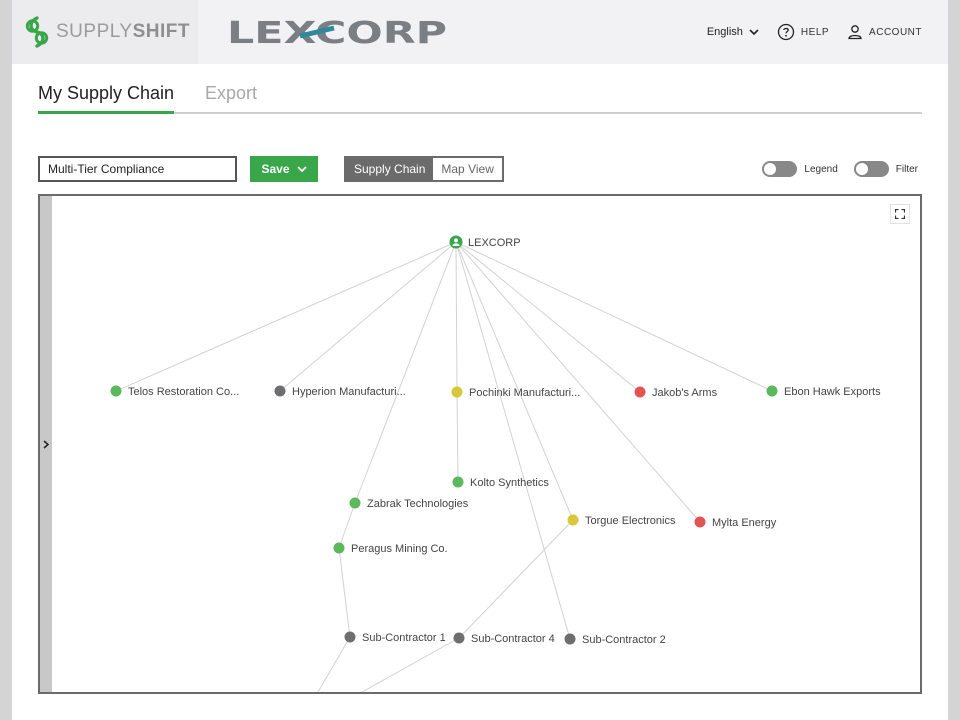 This screenshot has width=960, height=720. Describe the element at coordinates (161, 31) in the screenshot. I see `brand-name-bold: SHIFT` at that location.